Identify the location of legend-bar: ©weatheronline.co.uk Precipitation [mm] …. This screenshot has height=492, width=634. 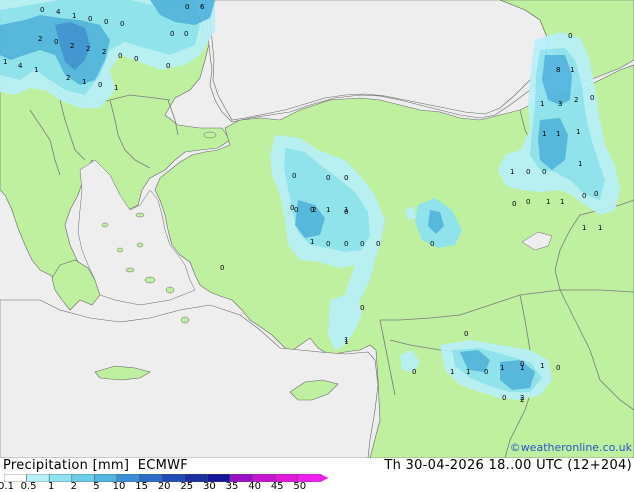
(317, 466).